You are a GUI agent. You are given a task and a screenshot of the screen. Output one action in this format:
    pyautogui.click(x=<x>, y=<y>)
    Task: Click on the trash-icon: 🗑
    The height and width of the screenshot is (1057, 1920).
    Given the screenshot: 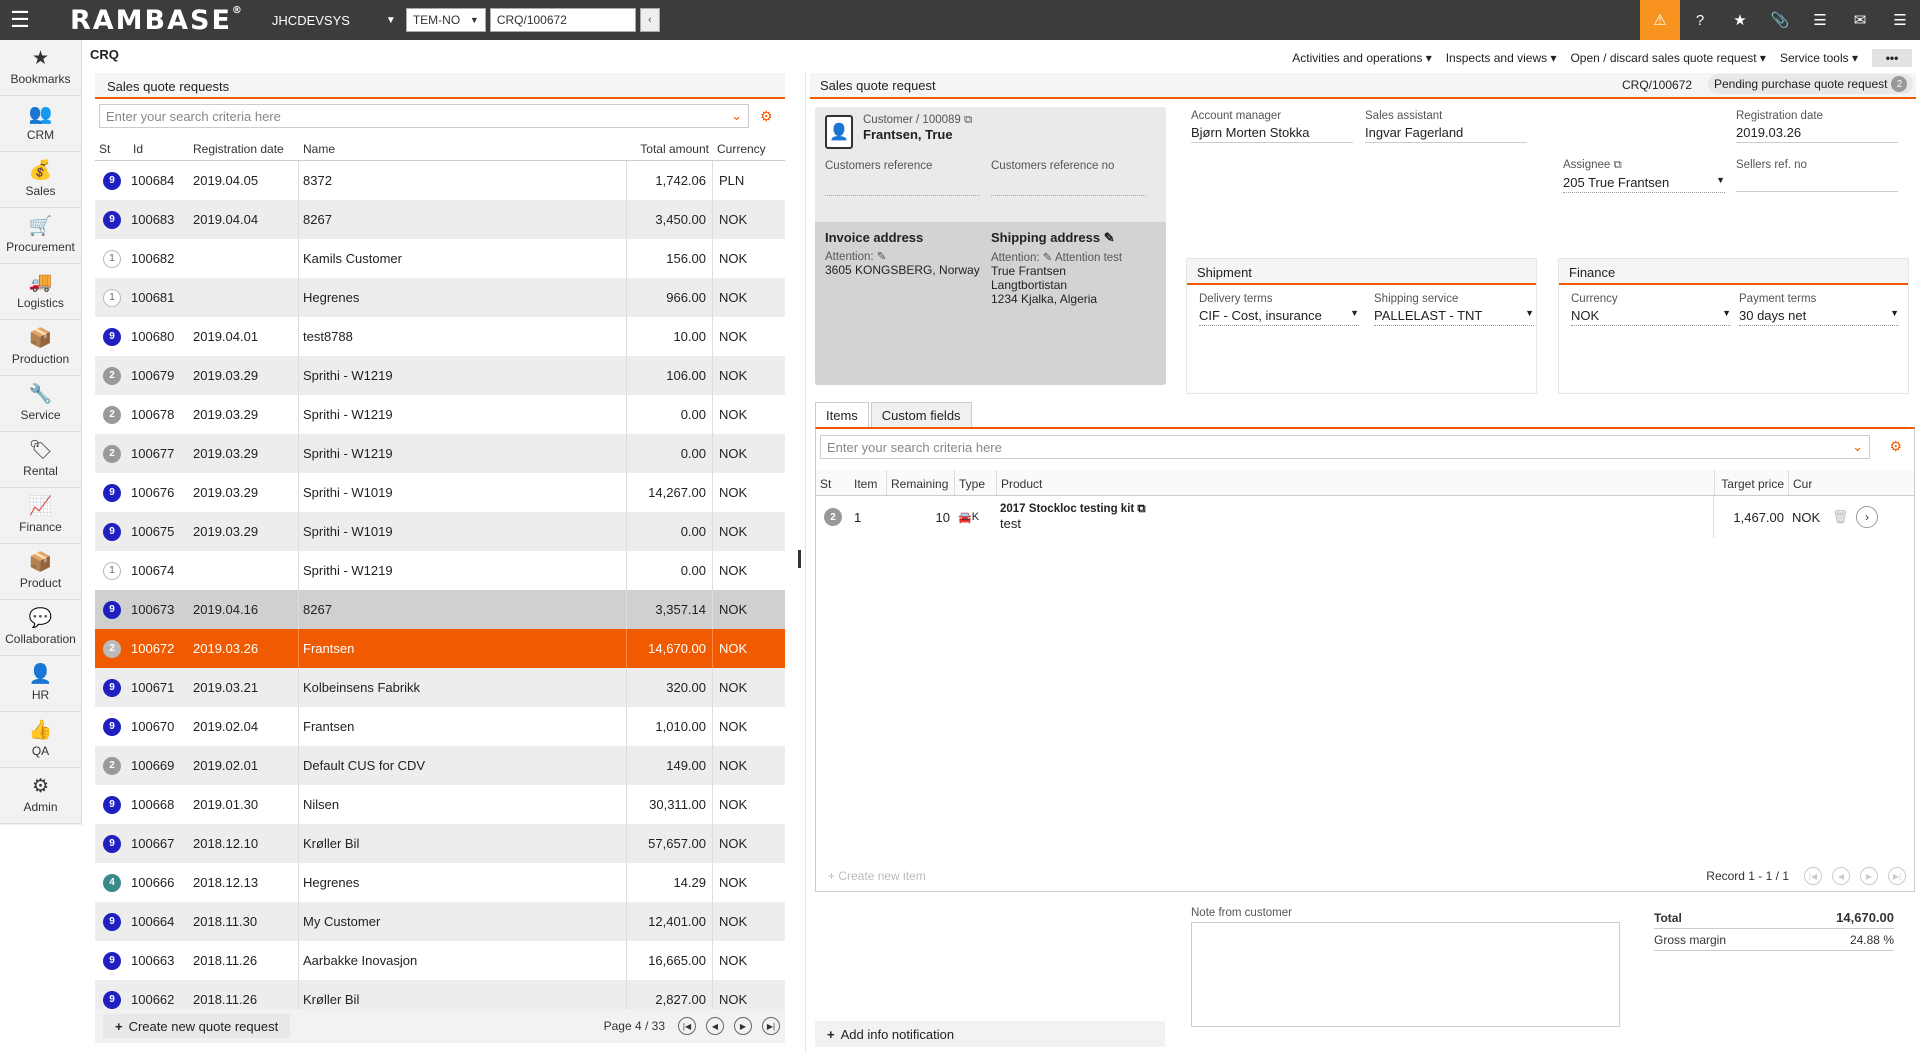 What is the action you would take?
    pyautogui.click(x=1840, y=517)
    